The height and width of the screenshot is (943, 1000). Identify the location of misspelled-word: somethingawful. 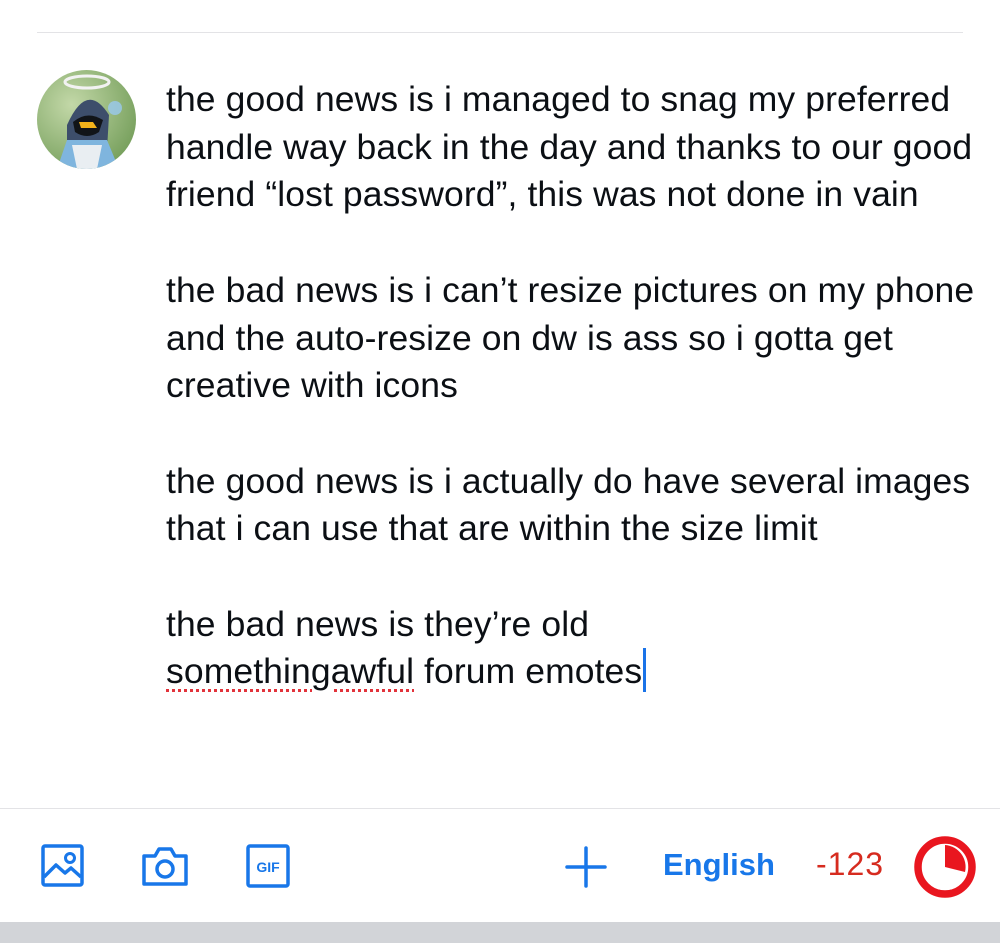
(290, 671).